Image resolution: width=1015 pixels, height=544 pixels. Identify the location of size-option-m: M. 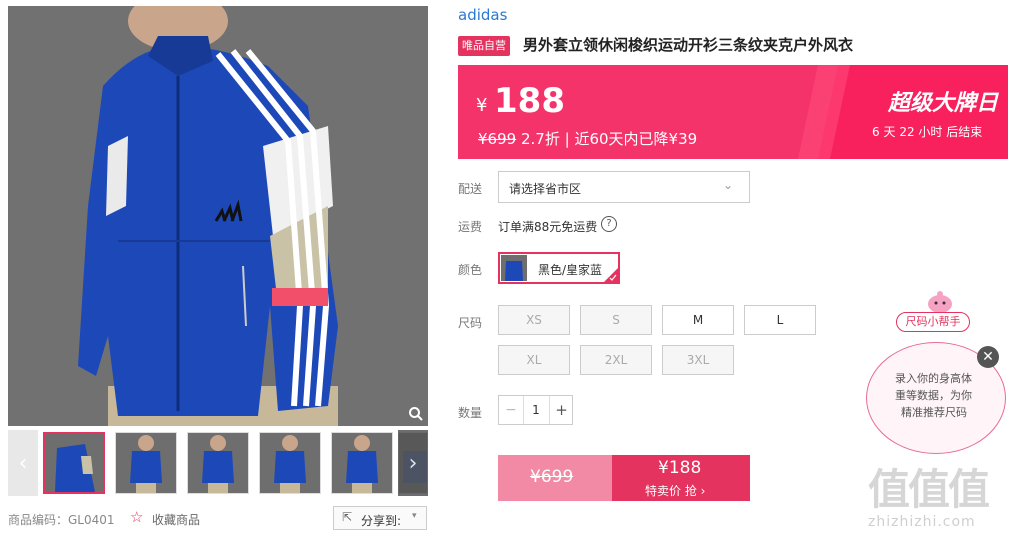
(698, 320).